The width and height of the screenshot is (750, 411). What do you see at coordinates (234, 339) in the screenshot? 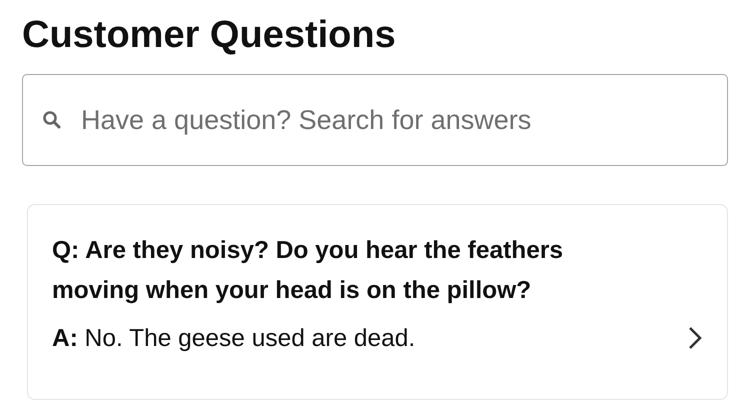
I see `answer-text: A: No. The geese used are dead.` at bounding box center [234, 339].